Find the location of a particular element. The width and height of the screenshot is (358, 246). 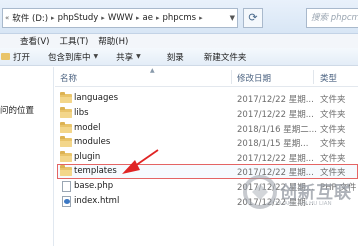

watermark-subtext: CHUANG XIN HU LIAN is located at coordinates (302, 204).